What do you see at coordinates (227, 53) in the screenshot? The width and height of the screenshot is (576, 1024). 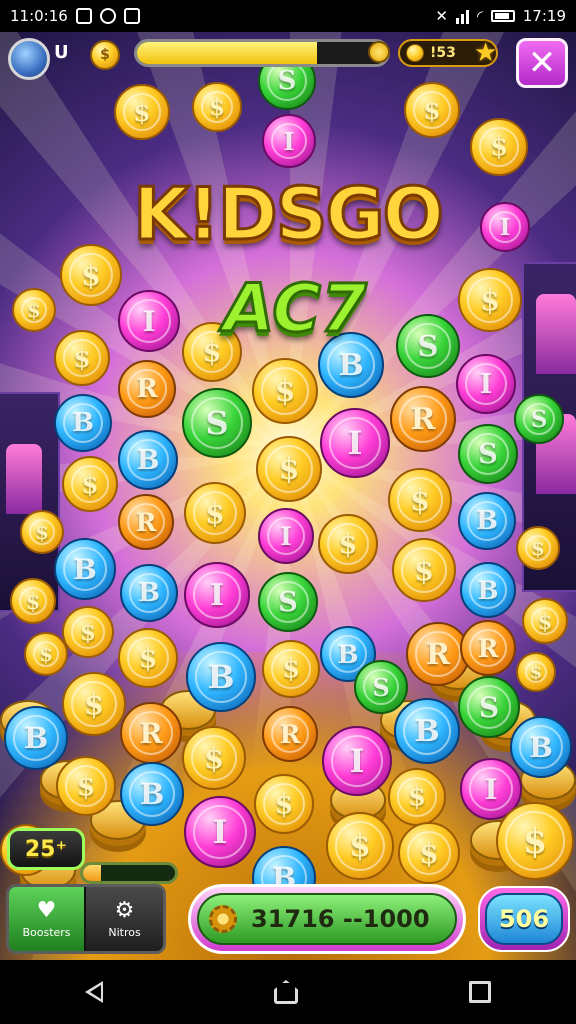 I see `level-progress-fill` at bounding box center [227, 53].